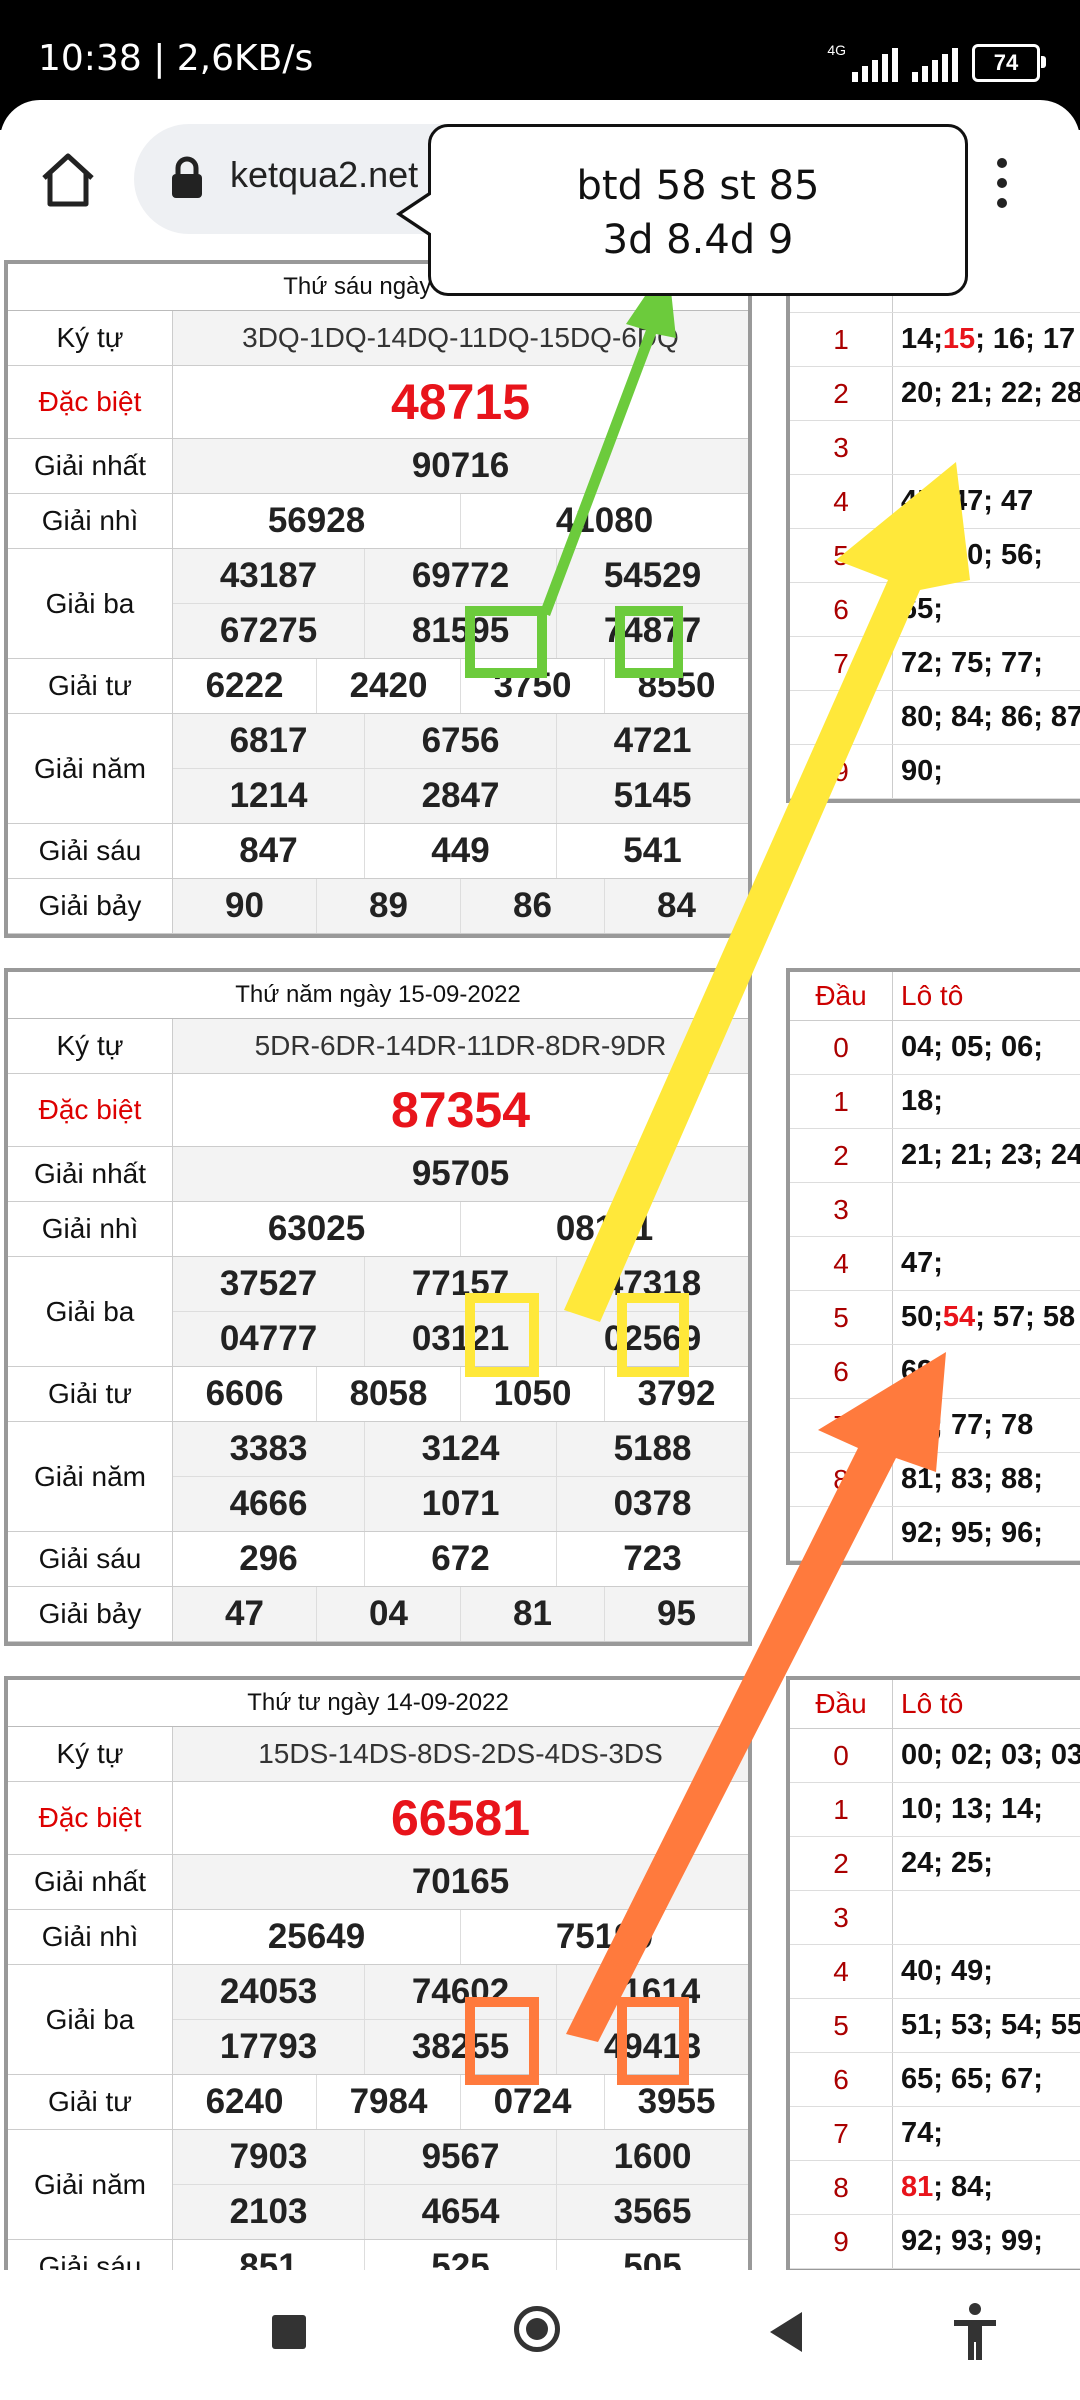  Describe the element at coordinates (460, 1818) in the screenshot. I see `special-prize-number: 66581` at that location.